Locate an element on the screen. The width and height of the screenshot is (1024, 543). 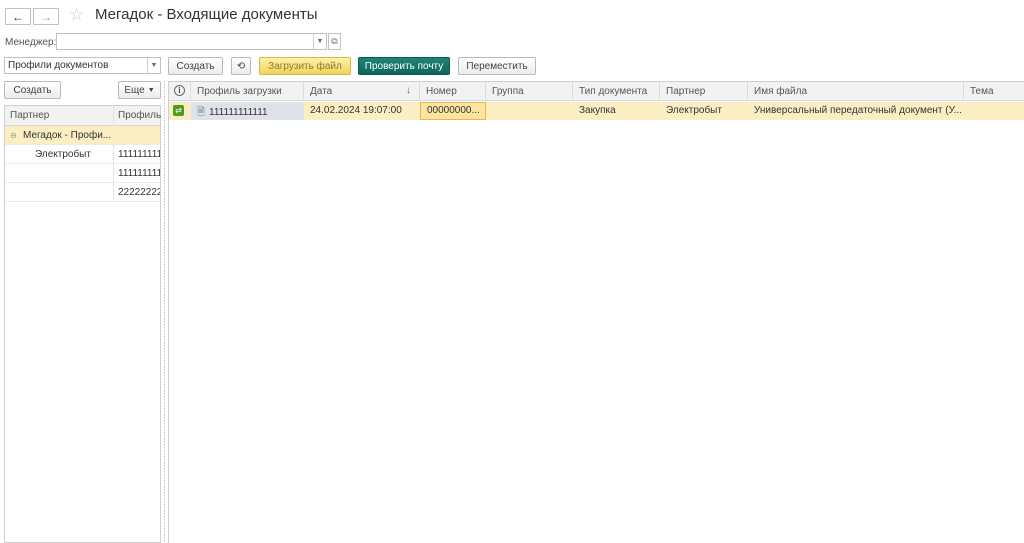
more-button: Еще ▼ is located at coordinates (139, 90).